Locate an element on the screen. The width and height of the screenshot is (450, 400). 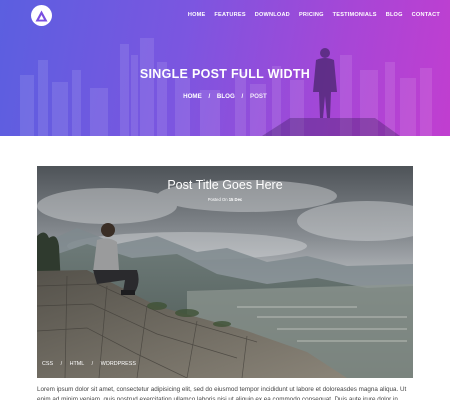
breadcrumb-blog: BLOG is located at coordinates (226, 96).